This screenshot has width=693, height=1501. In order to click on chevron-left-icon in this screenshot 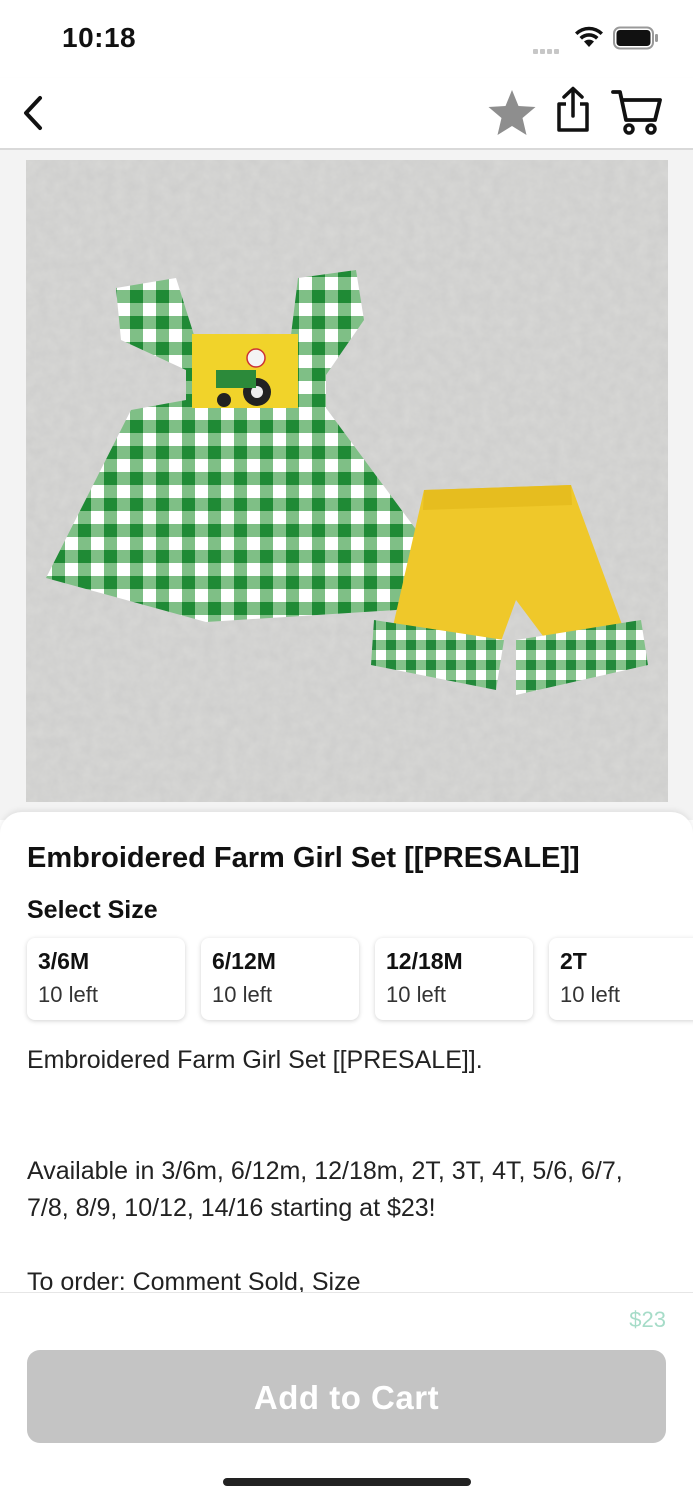, I will do `click(36, 113)`.